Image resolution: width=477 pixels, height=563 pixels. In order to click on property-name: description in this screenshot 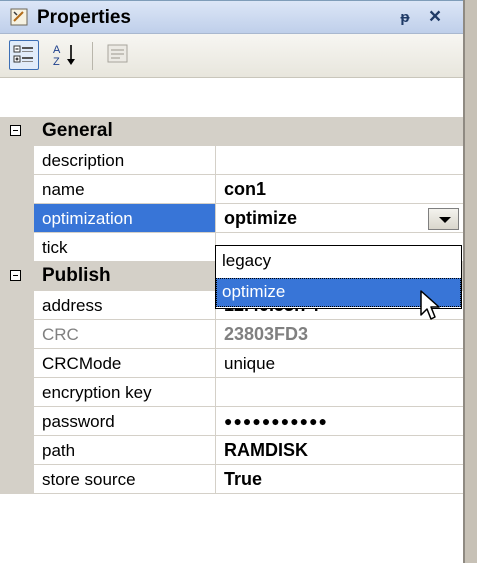, I will do `click(83, 160)`.